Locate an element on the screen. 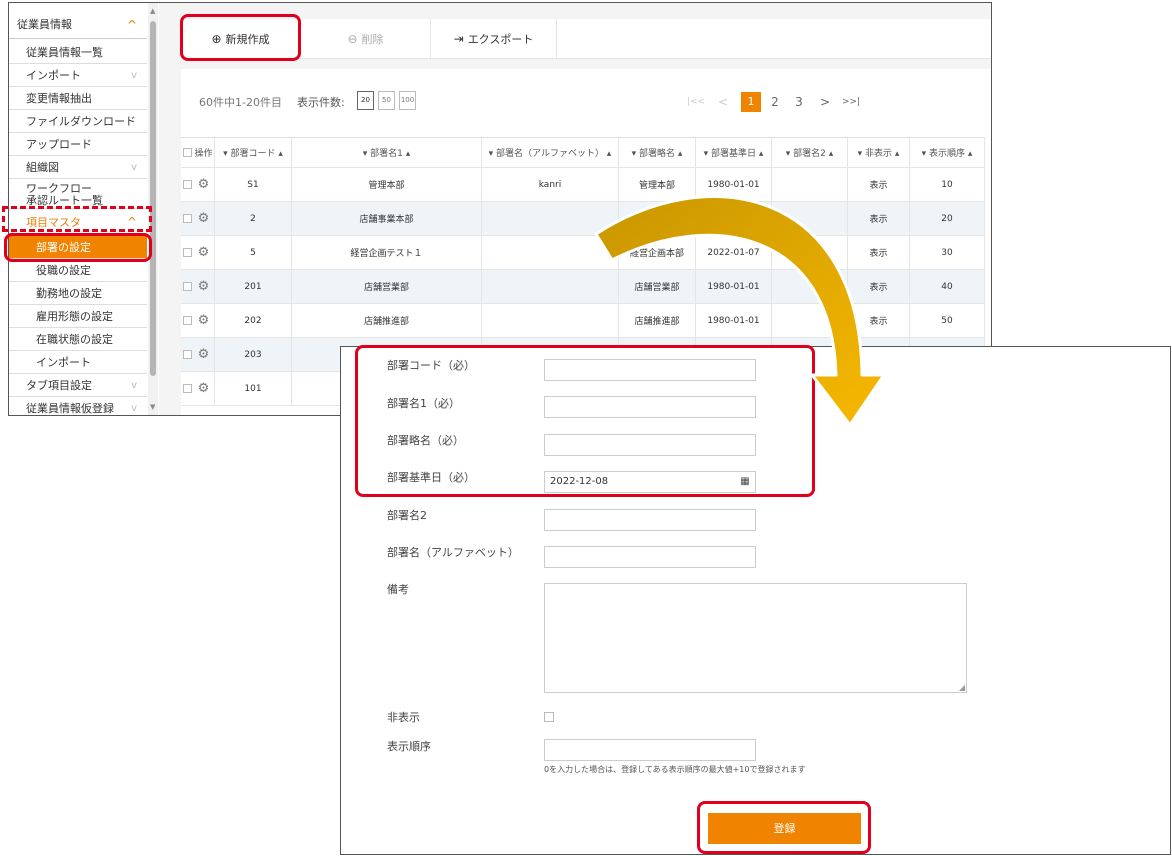 This screenshot has width=1172, height=856. cell-code: 201 is located at coordinates (253, 286).